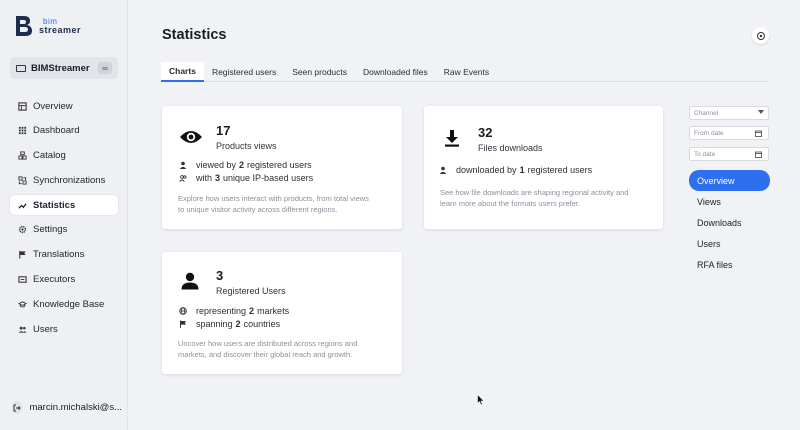 The image size is (800, 430). What do you see at coordinates (45, 329) in the screenshot?
I see `sidebar-item-label: Users` at bounding box center [45, 329].